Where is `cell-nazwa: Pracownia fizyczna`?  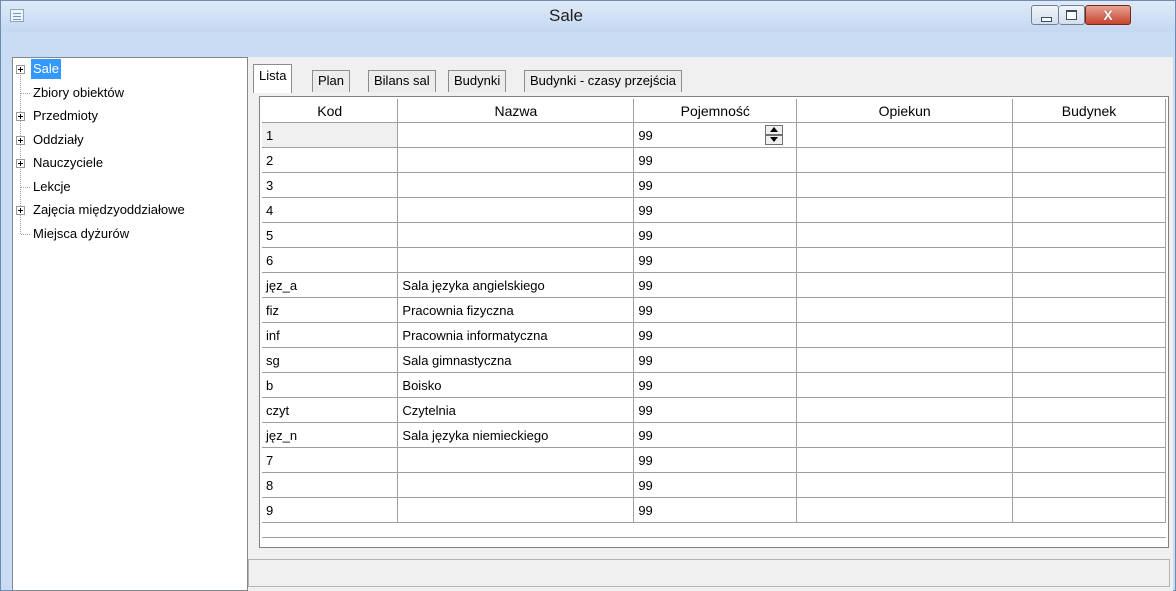 cell-nazwa: Pracownia fizyczna is located at coordinates (516, 310).